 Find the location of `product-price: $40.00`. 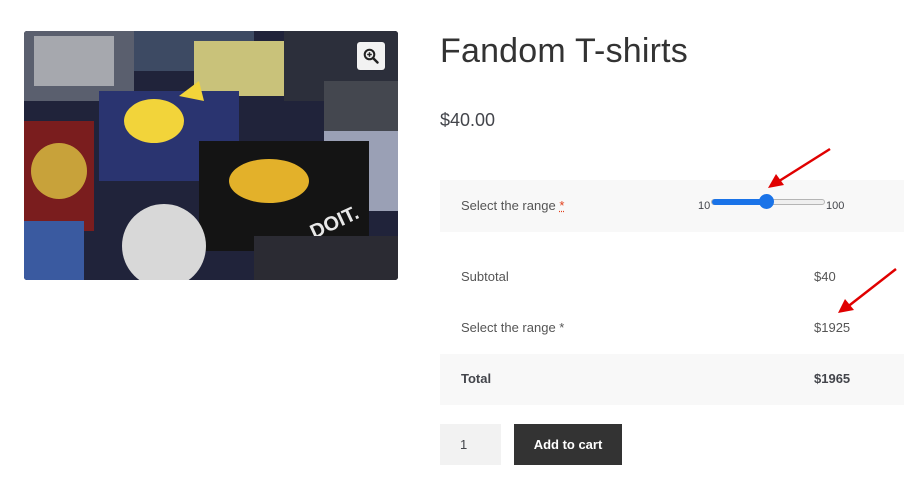

product-price: $40.00 is located at coordinates (468, 120).